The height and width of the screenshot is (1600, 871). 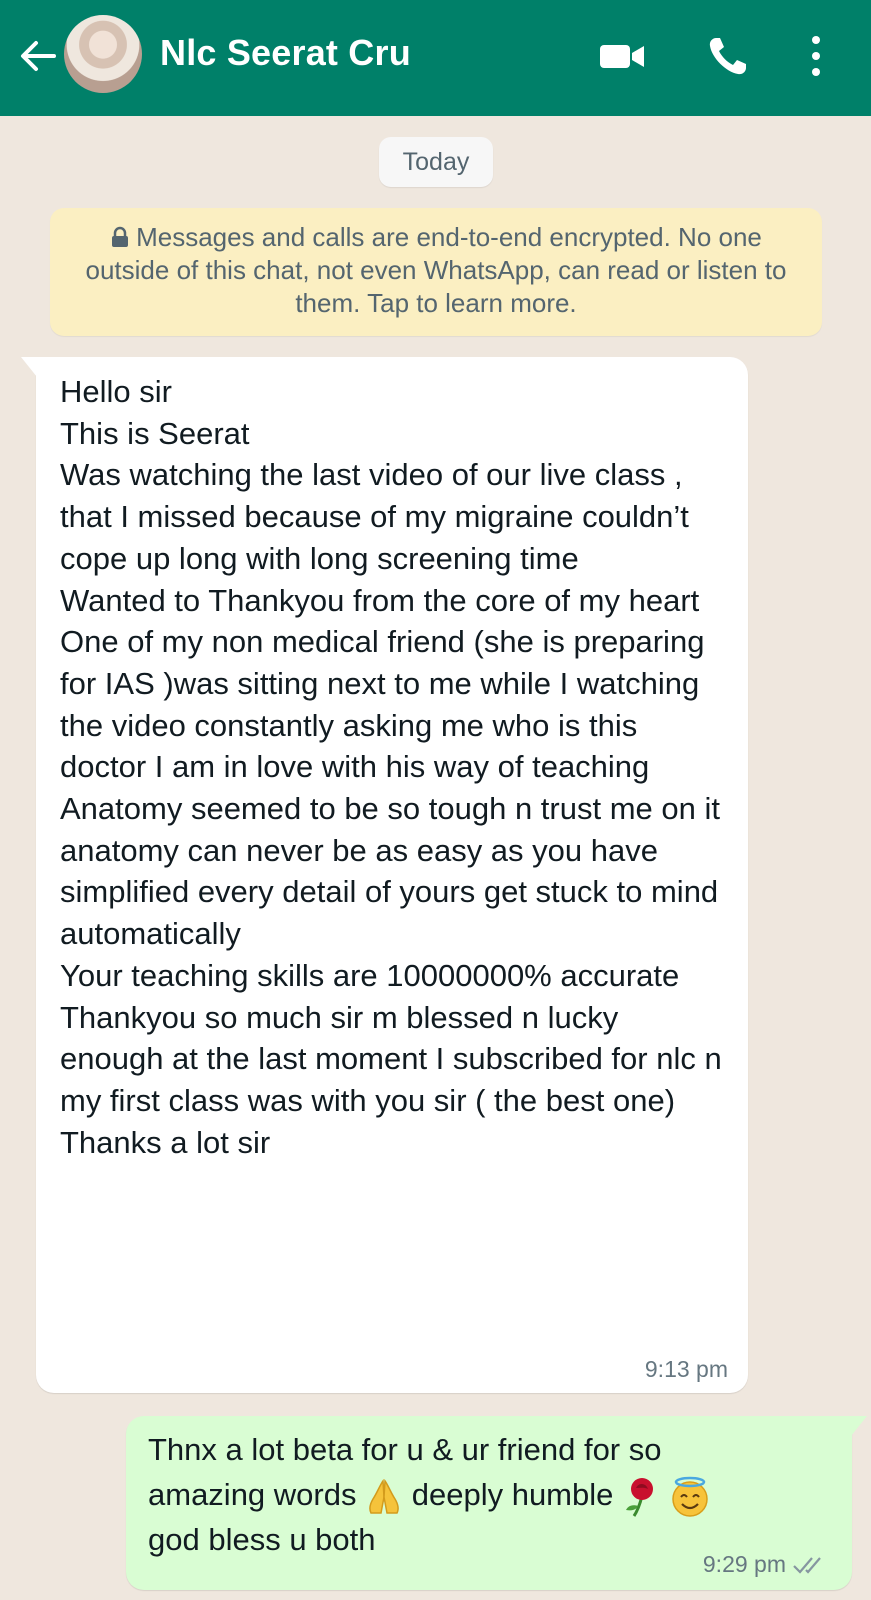 What do you see at coordinates (436, 162) in the screenshot?
I see `date-chip: Today` at bounding box center [436, 162].